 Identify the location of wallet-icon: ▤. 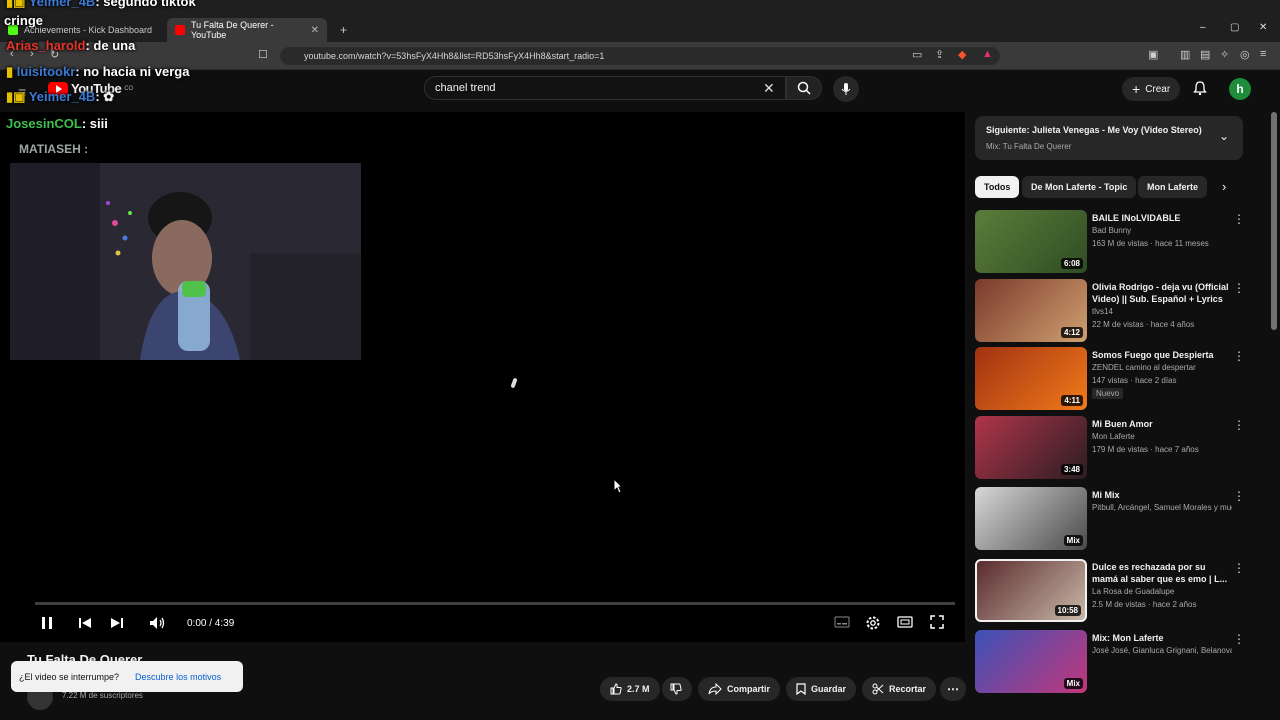
(1205, 54).